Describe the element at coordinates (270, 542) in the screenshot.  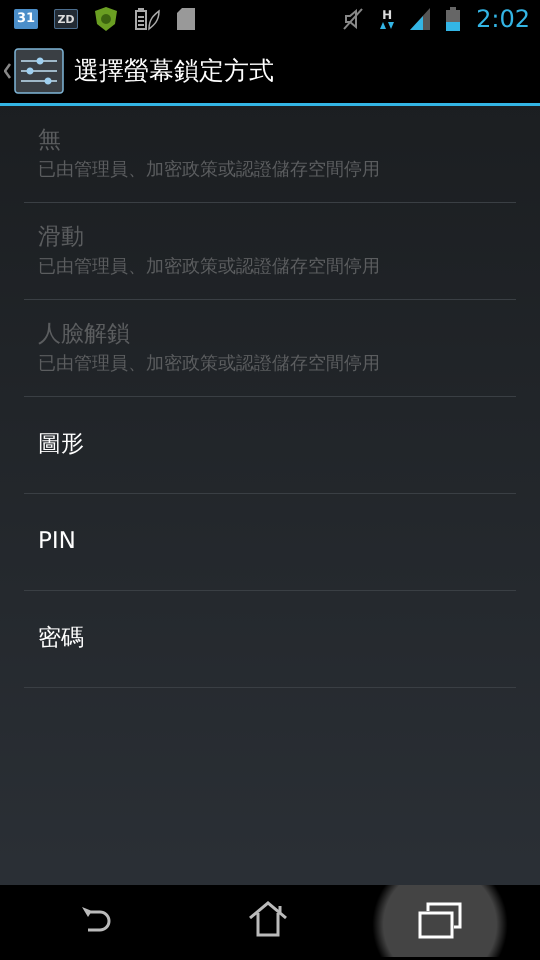
I see `lock-option: PIN` at that location.